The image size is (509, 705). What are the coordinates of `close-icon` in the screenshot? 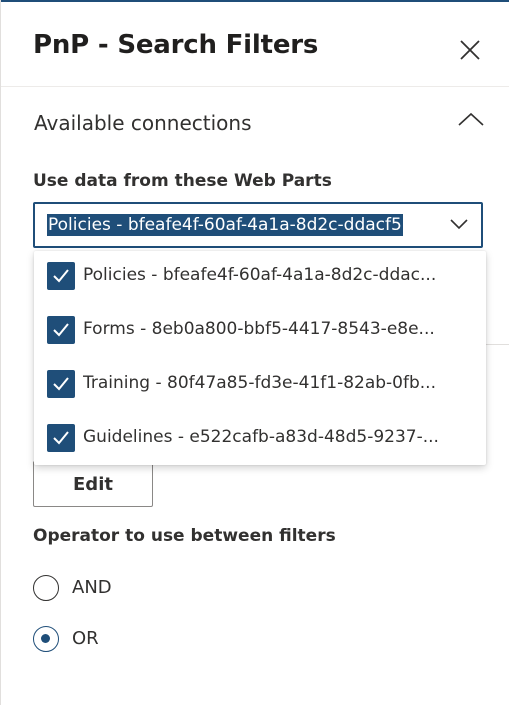 It's located at (470, 50).